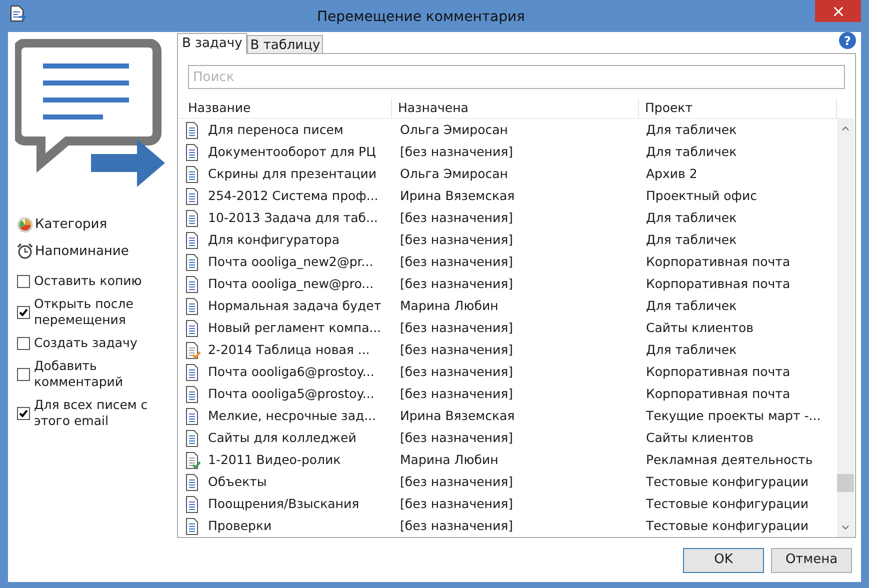 This screenshot has height=588, width=869. What do you see at coordinates (508, 350) in the screenshot?
I see `table-row: 2-2014 Таблица новая ... [без назначения] Для табличек` at bounding box center [508, 350].